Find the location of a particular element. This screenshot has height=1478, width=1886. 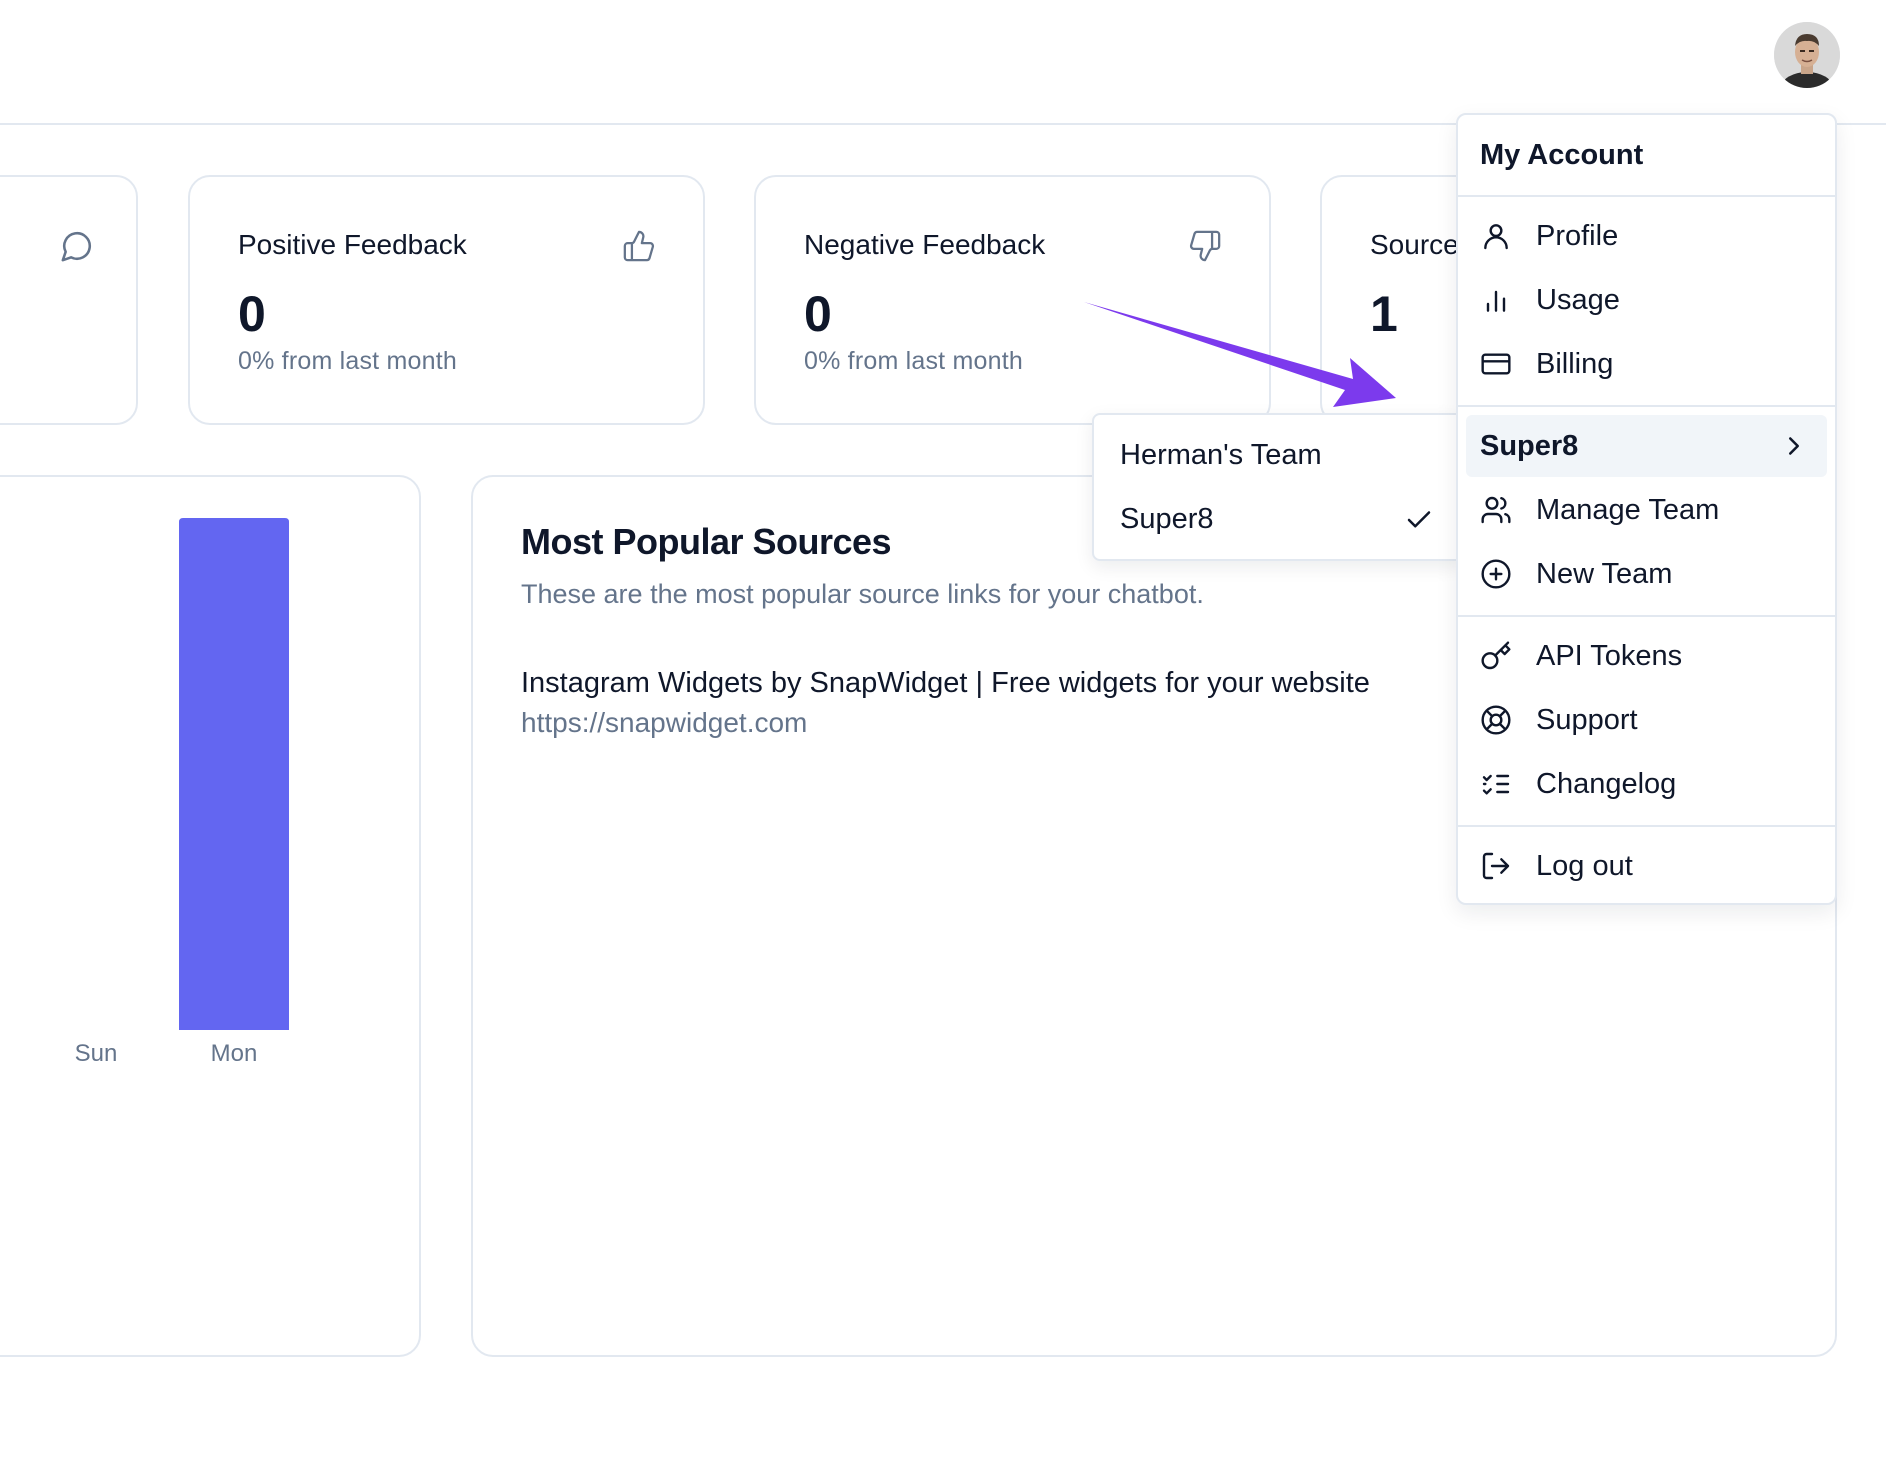

menu-item-label: Log out is located at coordinates (1584, 866).